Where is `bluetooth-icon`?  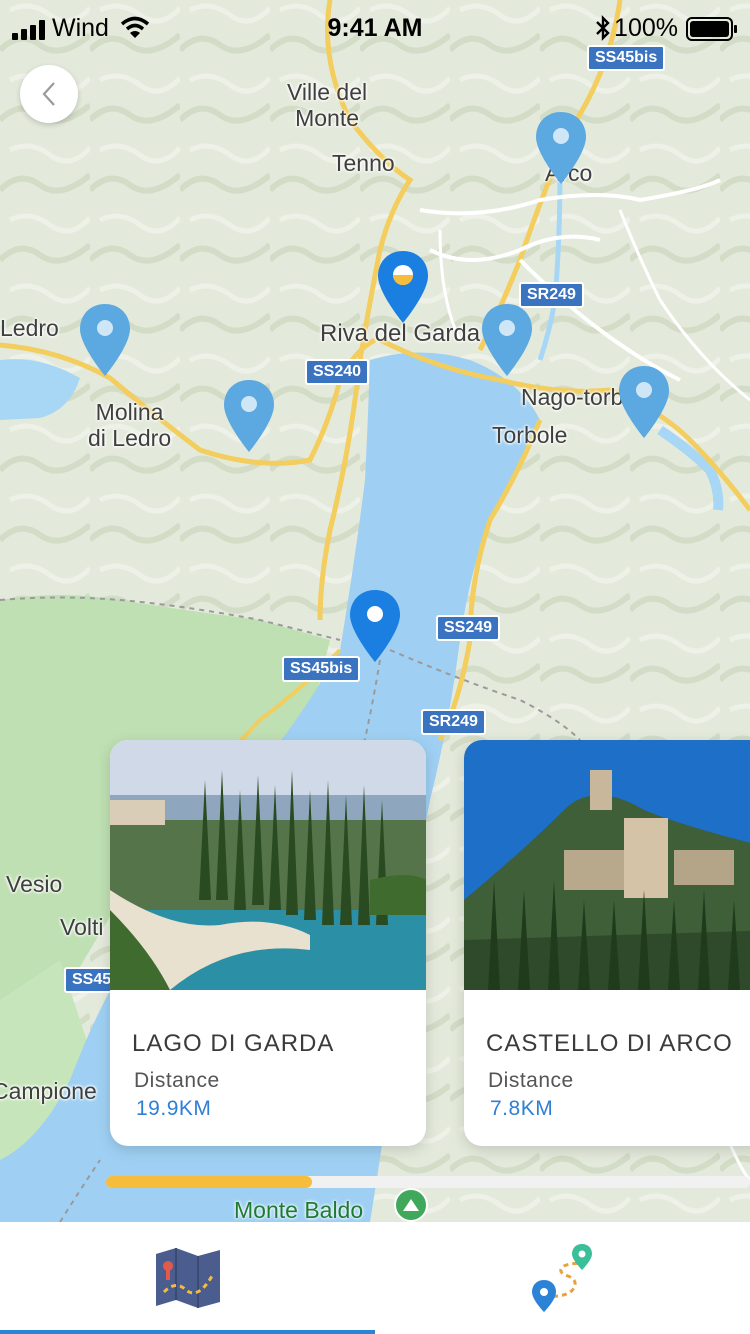
bluetooth-icon is located at coordinates (603, 28).